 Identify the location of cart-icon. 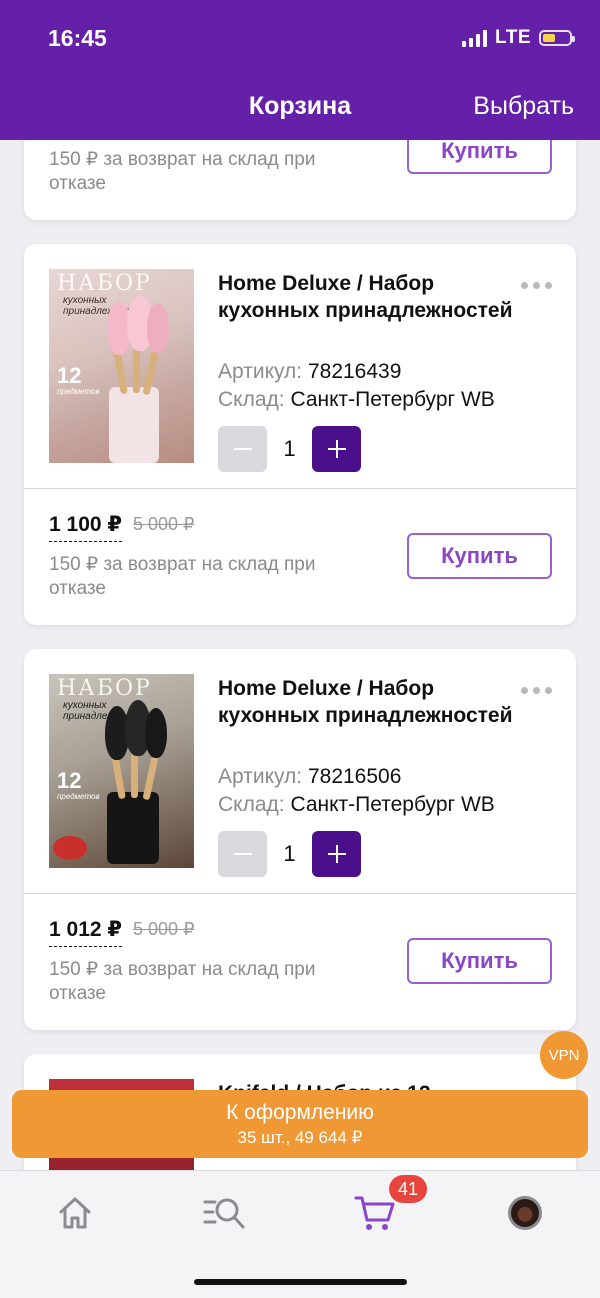
(374, 1213).